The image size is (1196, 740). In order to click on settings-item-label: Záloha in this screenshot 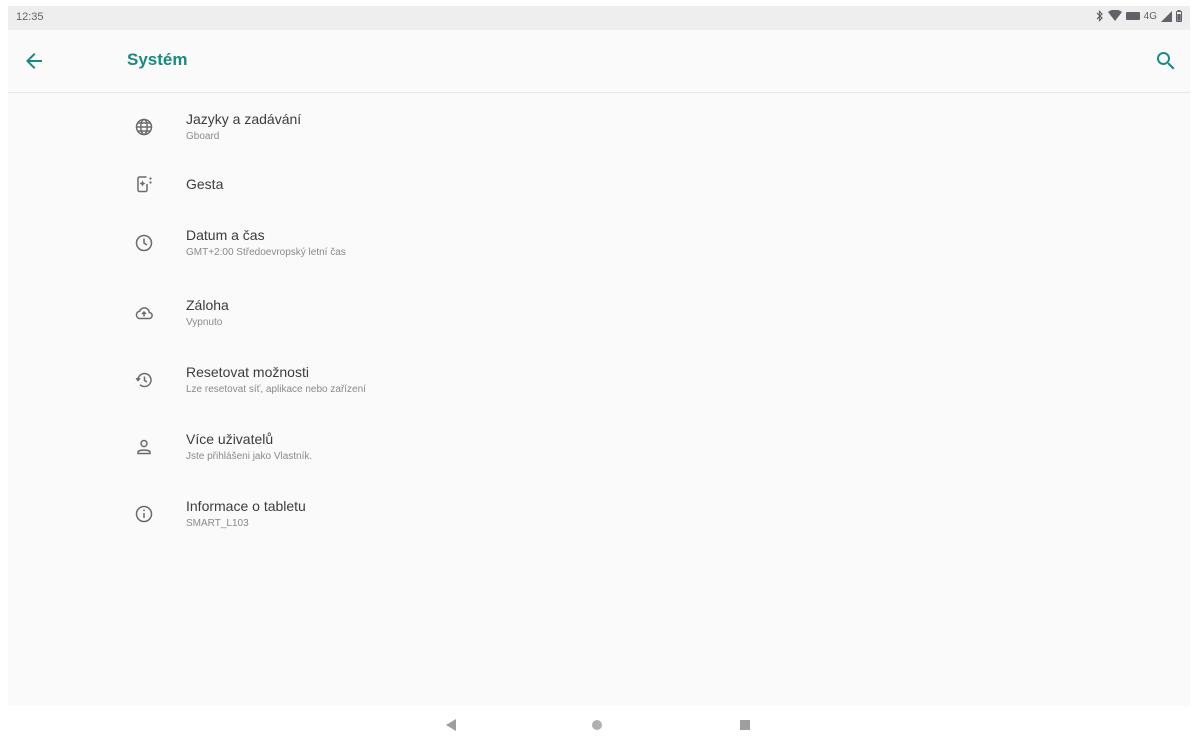, I will do `click(207, 304)`.